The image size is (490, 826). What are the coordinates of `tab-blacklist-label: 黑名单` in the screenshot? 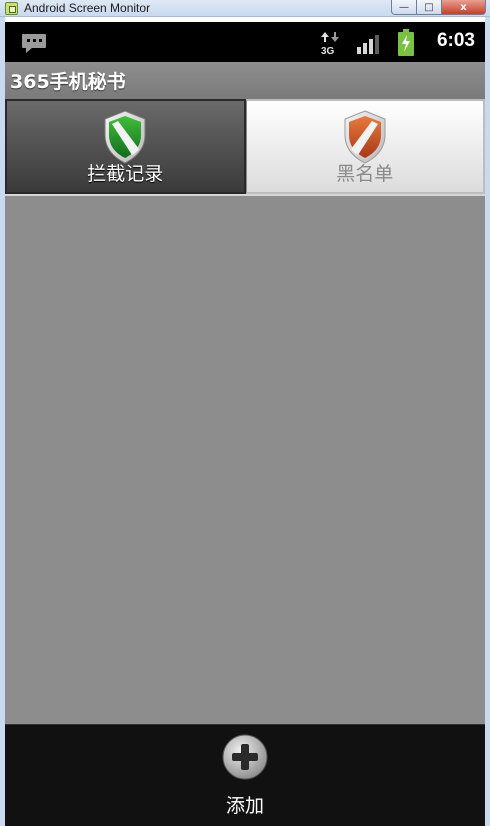 It's located at (365, 174).